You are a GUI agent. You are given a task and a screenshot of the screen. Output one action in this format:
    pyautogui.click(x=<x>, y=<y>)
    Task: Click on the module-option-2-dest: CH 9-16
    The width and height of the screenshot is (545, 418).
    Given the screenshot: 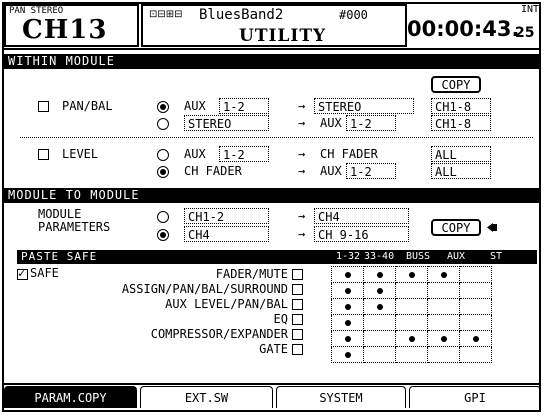 What is the action you would take?
    pyautogui.click(x=361, y=234)
    